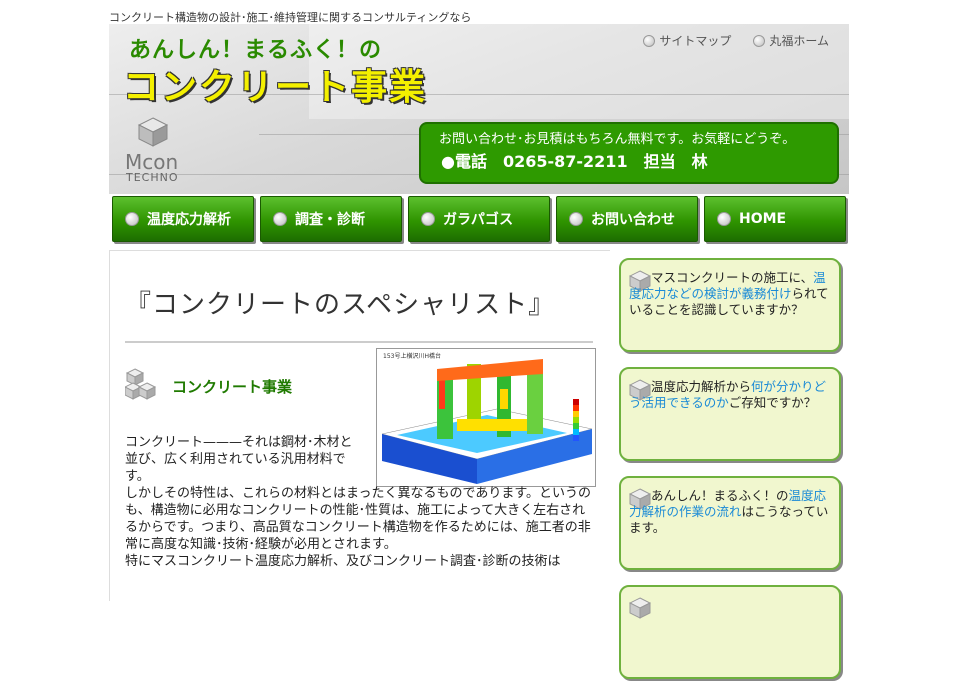 Image resolution: width=960 pixels, height=694 pixels. What do you see at coordinates (340, 305) in the screenshot?
I see `page-title: 『コンクリートのスペシャリスト』` at bounding box center [340, 305].